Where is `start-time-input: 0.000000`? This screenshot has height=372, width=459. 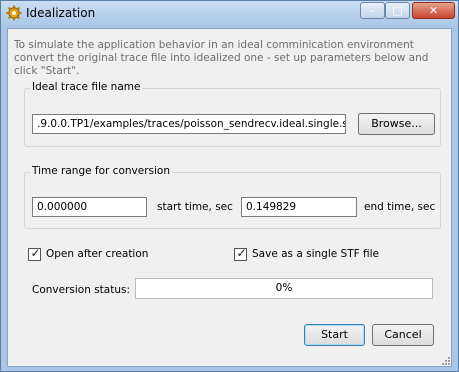 start-time-input: 0.000000 is located at coordinates (89, 207).